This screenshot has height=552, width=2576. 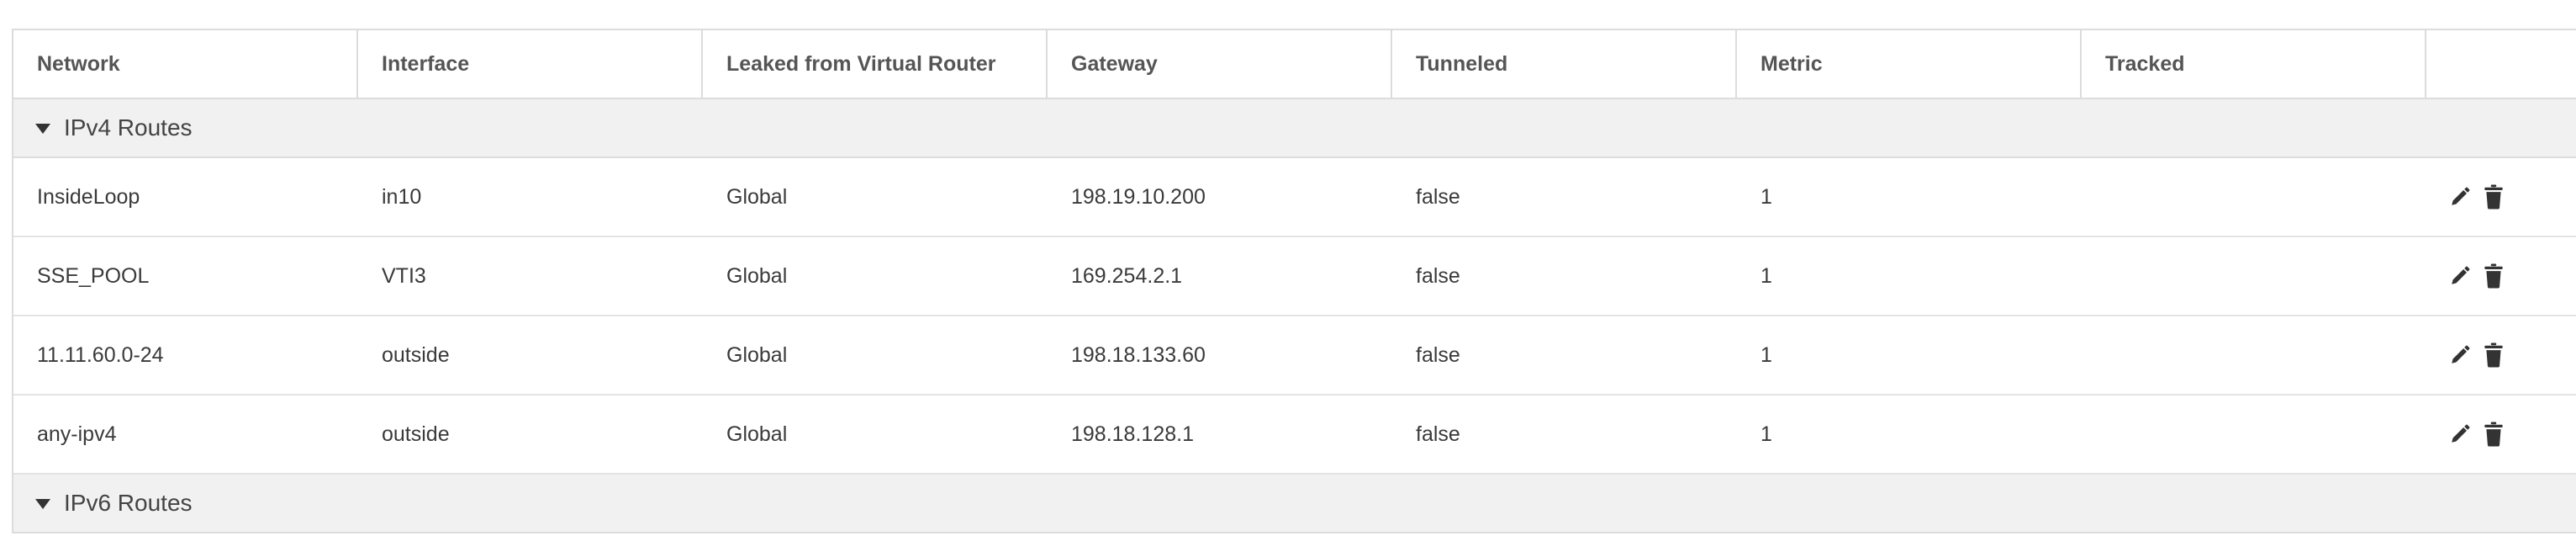 What do you see at coordinates (101, 354) in the screenshot?
I see `cell-network: 11.11.60.0-24` at bounding box center [101, 354].